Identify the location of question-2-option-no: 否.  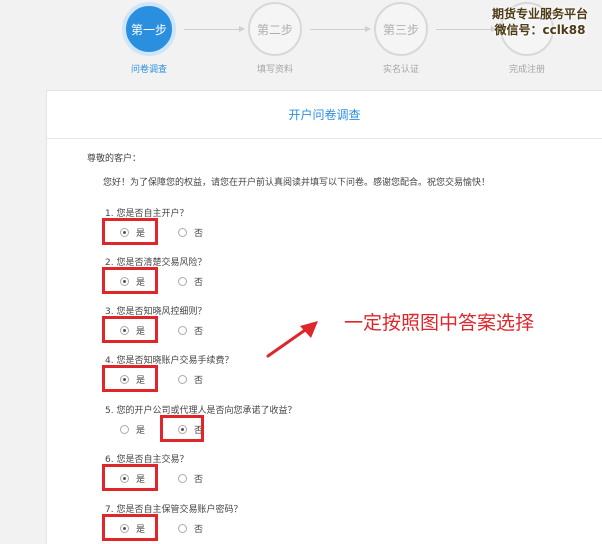
(190, 281).